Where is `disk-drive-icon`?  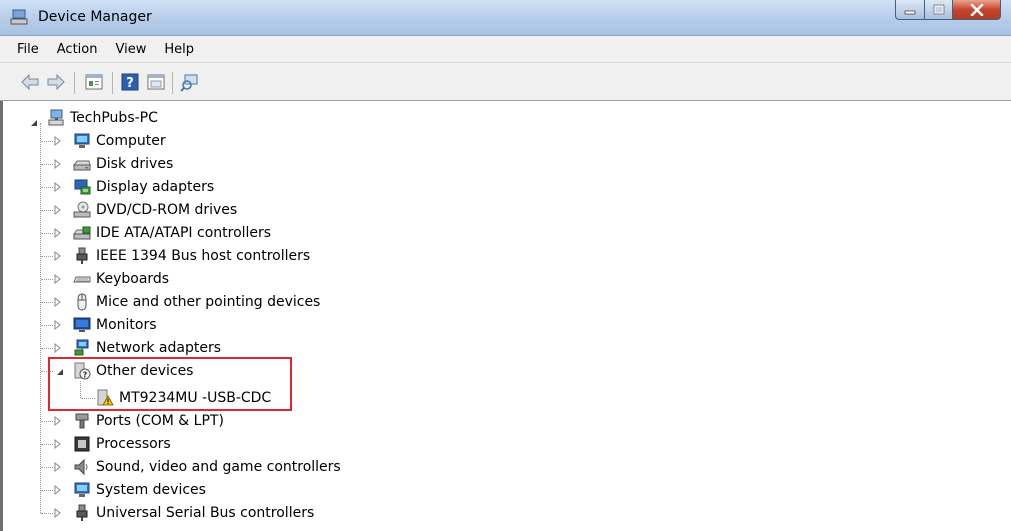
disk-drive-icon is located at coordinates (82, 165).